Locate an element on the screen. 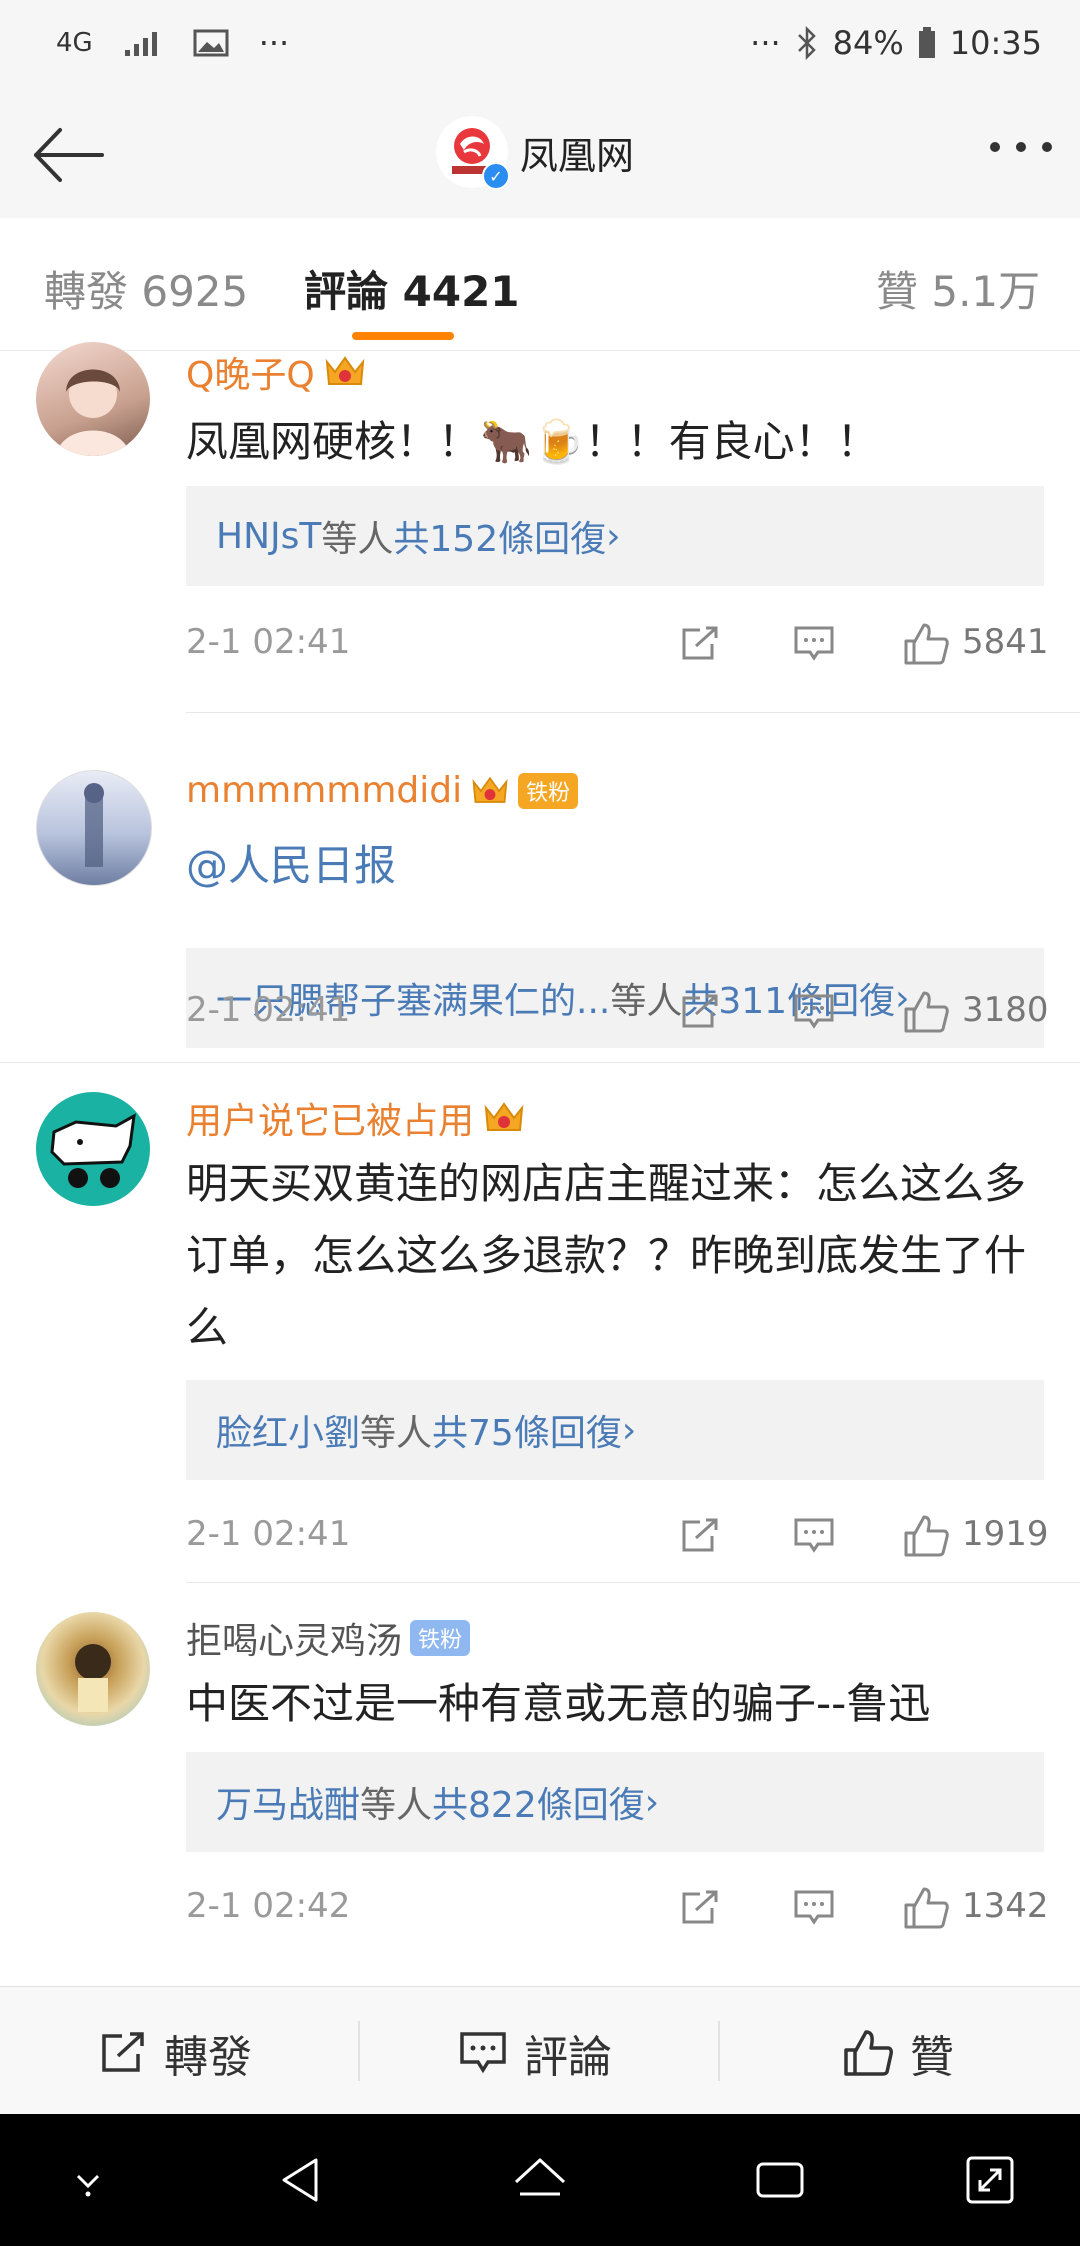  avatar-illustration-icon is located at coordinates (93, 1678).